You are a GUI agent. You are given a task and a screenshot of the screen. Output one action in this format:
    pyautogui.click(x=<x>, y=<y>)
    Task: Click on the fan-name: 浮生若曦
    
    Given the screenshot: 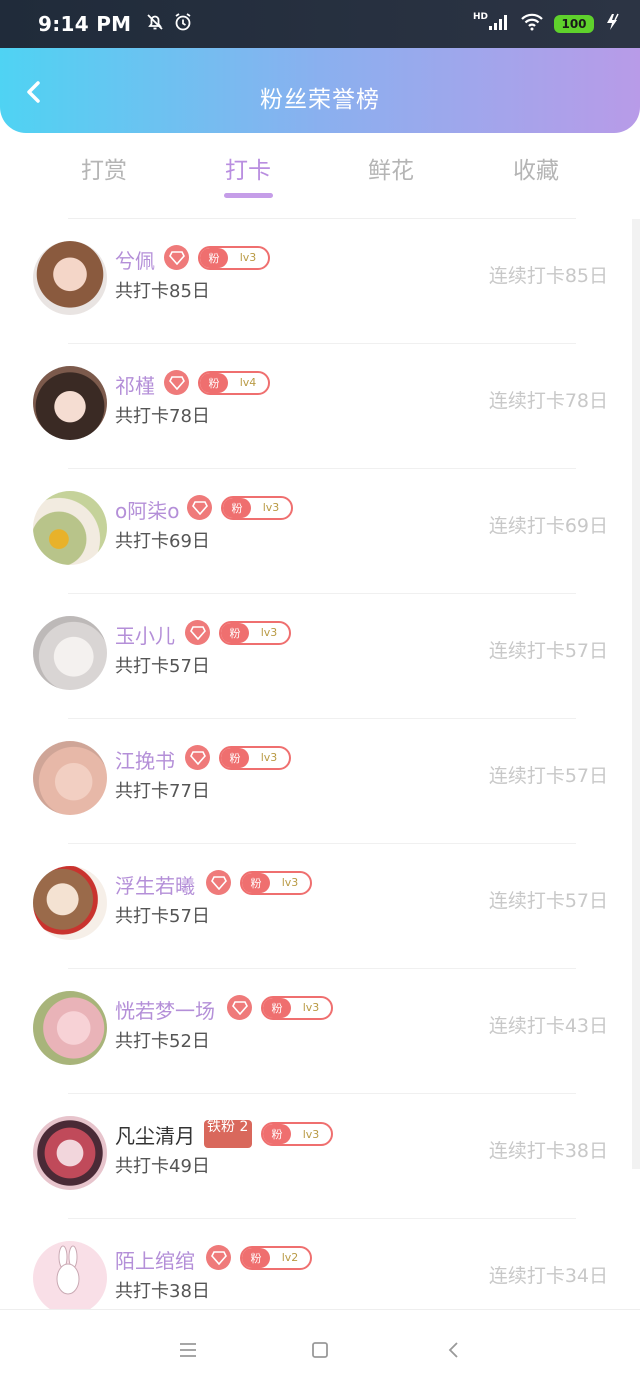 What is the action you would take?
    pyautogui.click(x=155, y=884)
    